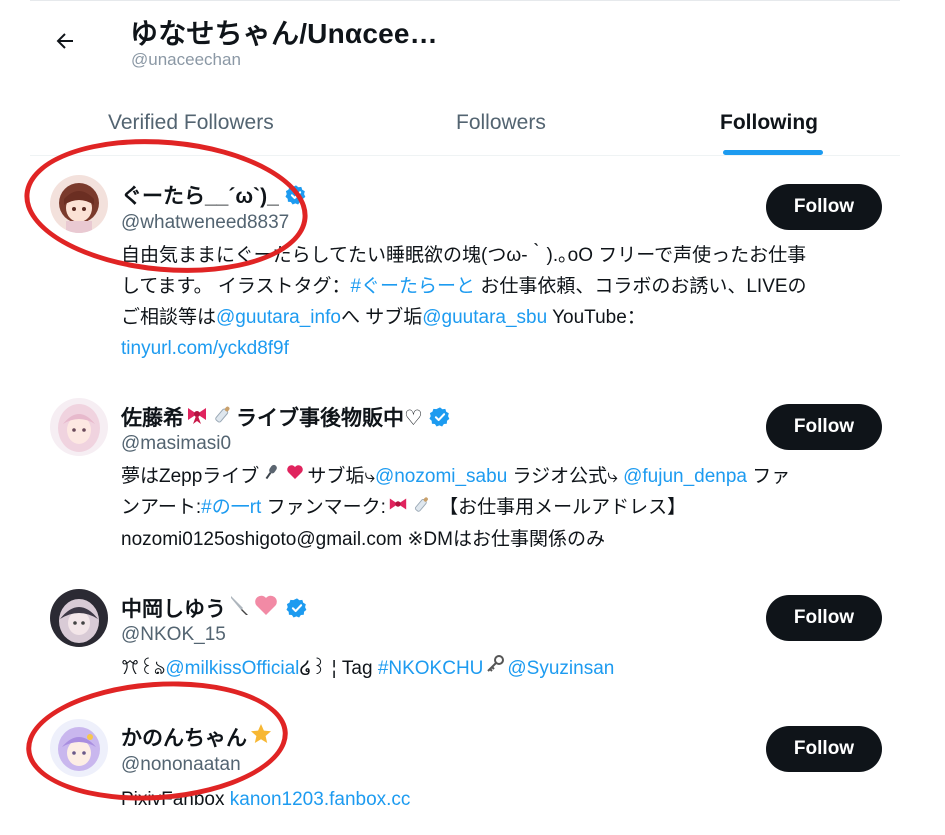  I want to click on back-button, so click(65, 41).